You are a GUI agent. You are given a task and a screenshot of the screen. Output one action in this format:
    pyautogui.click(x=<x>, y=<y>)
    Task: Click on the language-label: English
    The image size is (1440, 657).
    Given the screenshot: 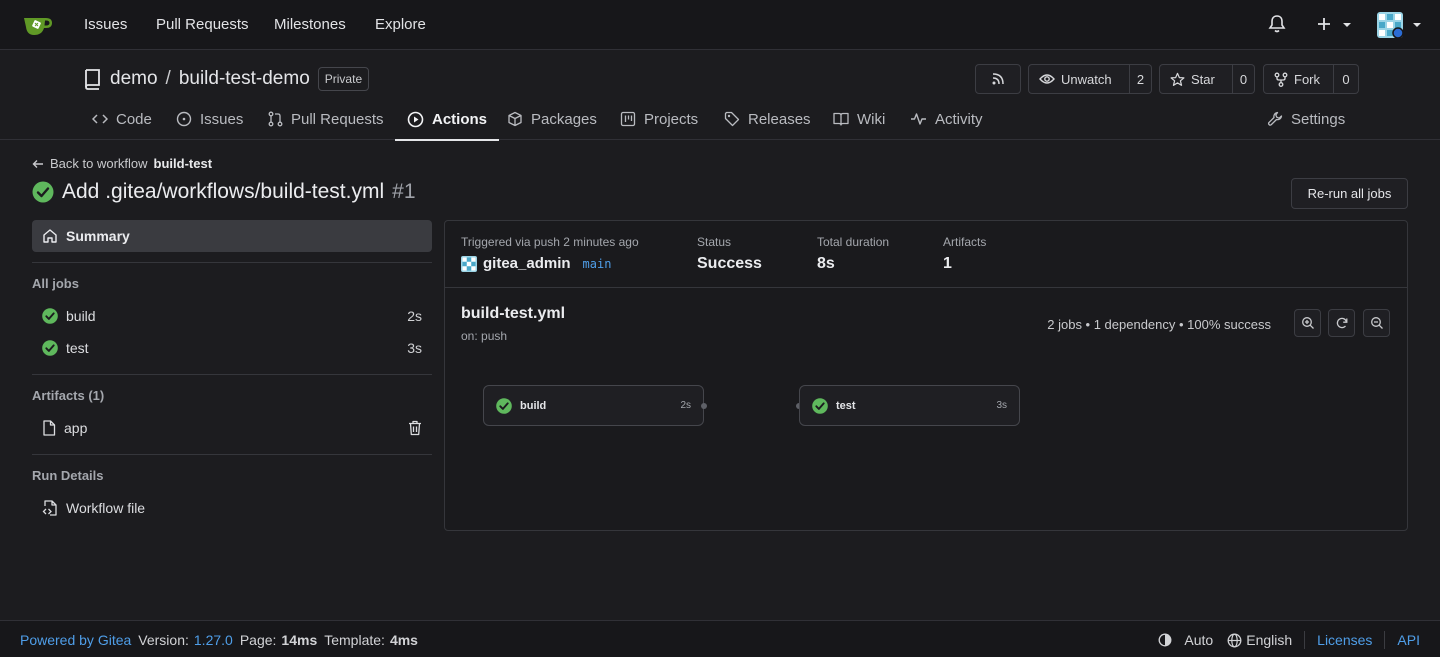 What is the action you would take?
    pyautogui.click(x=1269, y=640)
    